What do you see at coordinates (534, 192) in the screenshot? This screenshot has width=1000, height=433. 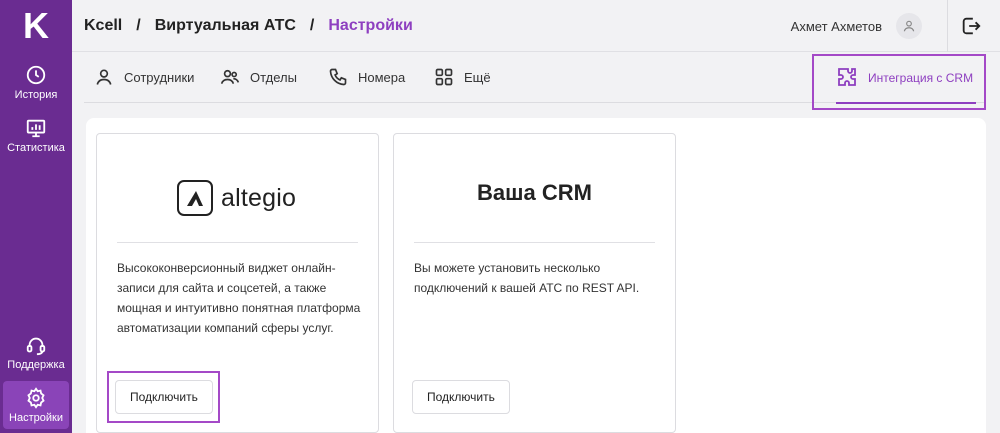 I see `card-title: Ваша CRM` at bounding box center [534, 192].